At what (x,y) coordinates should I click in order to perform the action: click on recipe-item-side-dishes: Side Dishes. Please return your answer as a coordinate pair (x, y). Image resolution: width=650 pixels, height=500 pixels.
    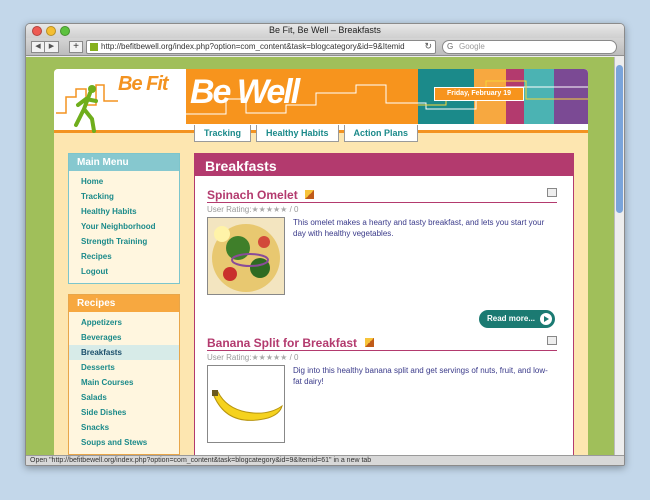
    Looking at the image, I should click on (124, 412).